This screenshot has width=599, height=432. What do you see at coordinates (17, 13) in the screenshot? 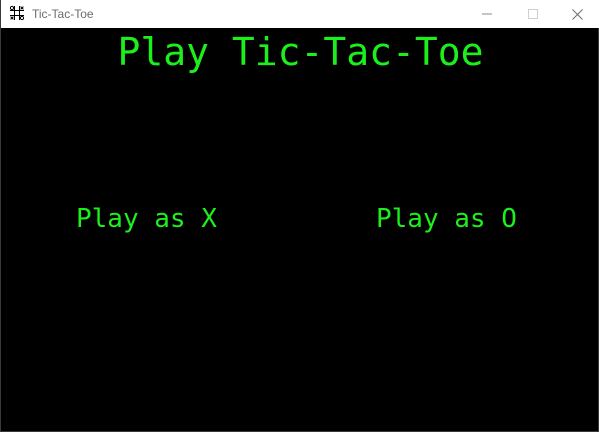
I see `tic-tac-toe-icon` at bounding box center [17, 13].